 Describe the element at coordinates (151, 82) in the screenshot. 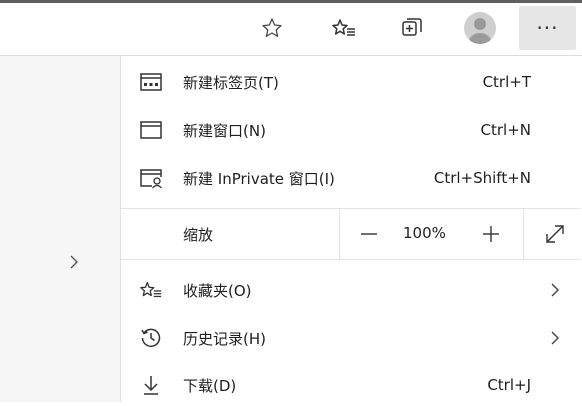

I see `new-tab-icon` at that location.